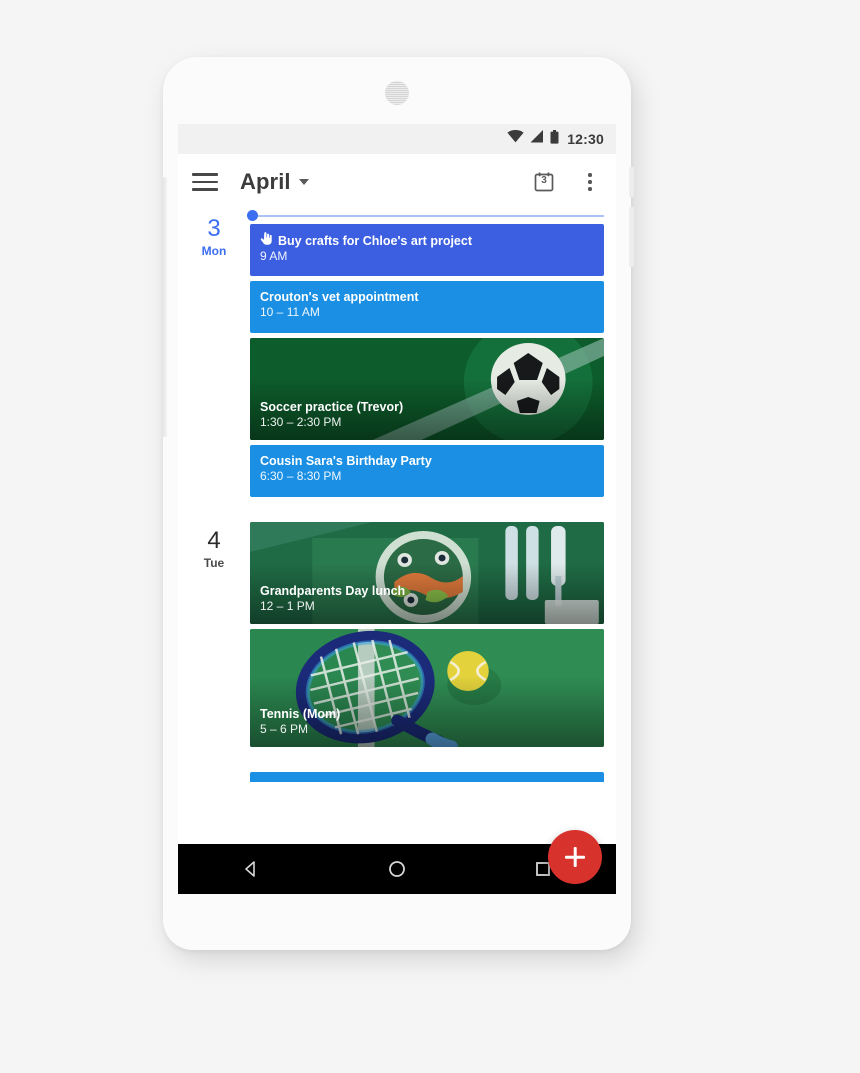 The image size is (860, 1073). Describe the element at coordinates (300, 714) in the screenshot. I see `event-title: Tennis (Mom)` at that location.